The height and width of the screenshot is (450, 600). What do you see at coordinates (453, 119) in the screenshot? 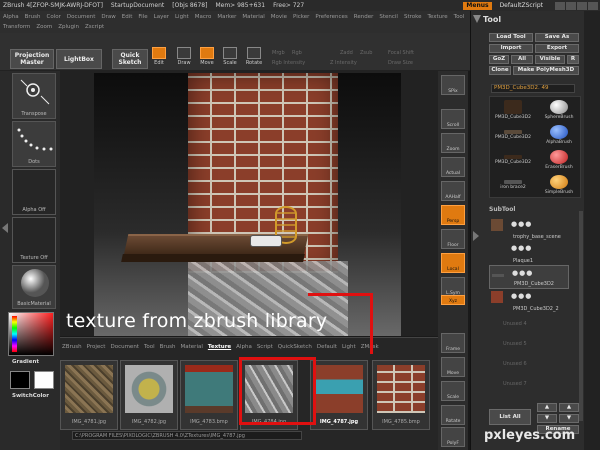
I see `scroll-button: Scroll` at bounding box center [453, 119].